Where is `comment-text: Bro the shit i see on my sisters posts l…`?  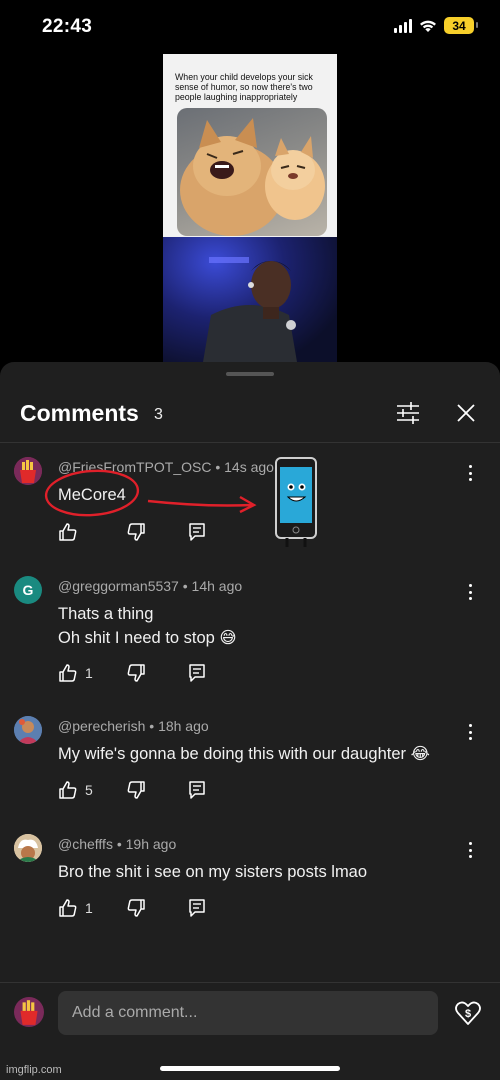 comment-text: Bro the shit i see on my sisters posts l… is located at coordinates (213, 872).